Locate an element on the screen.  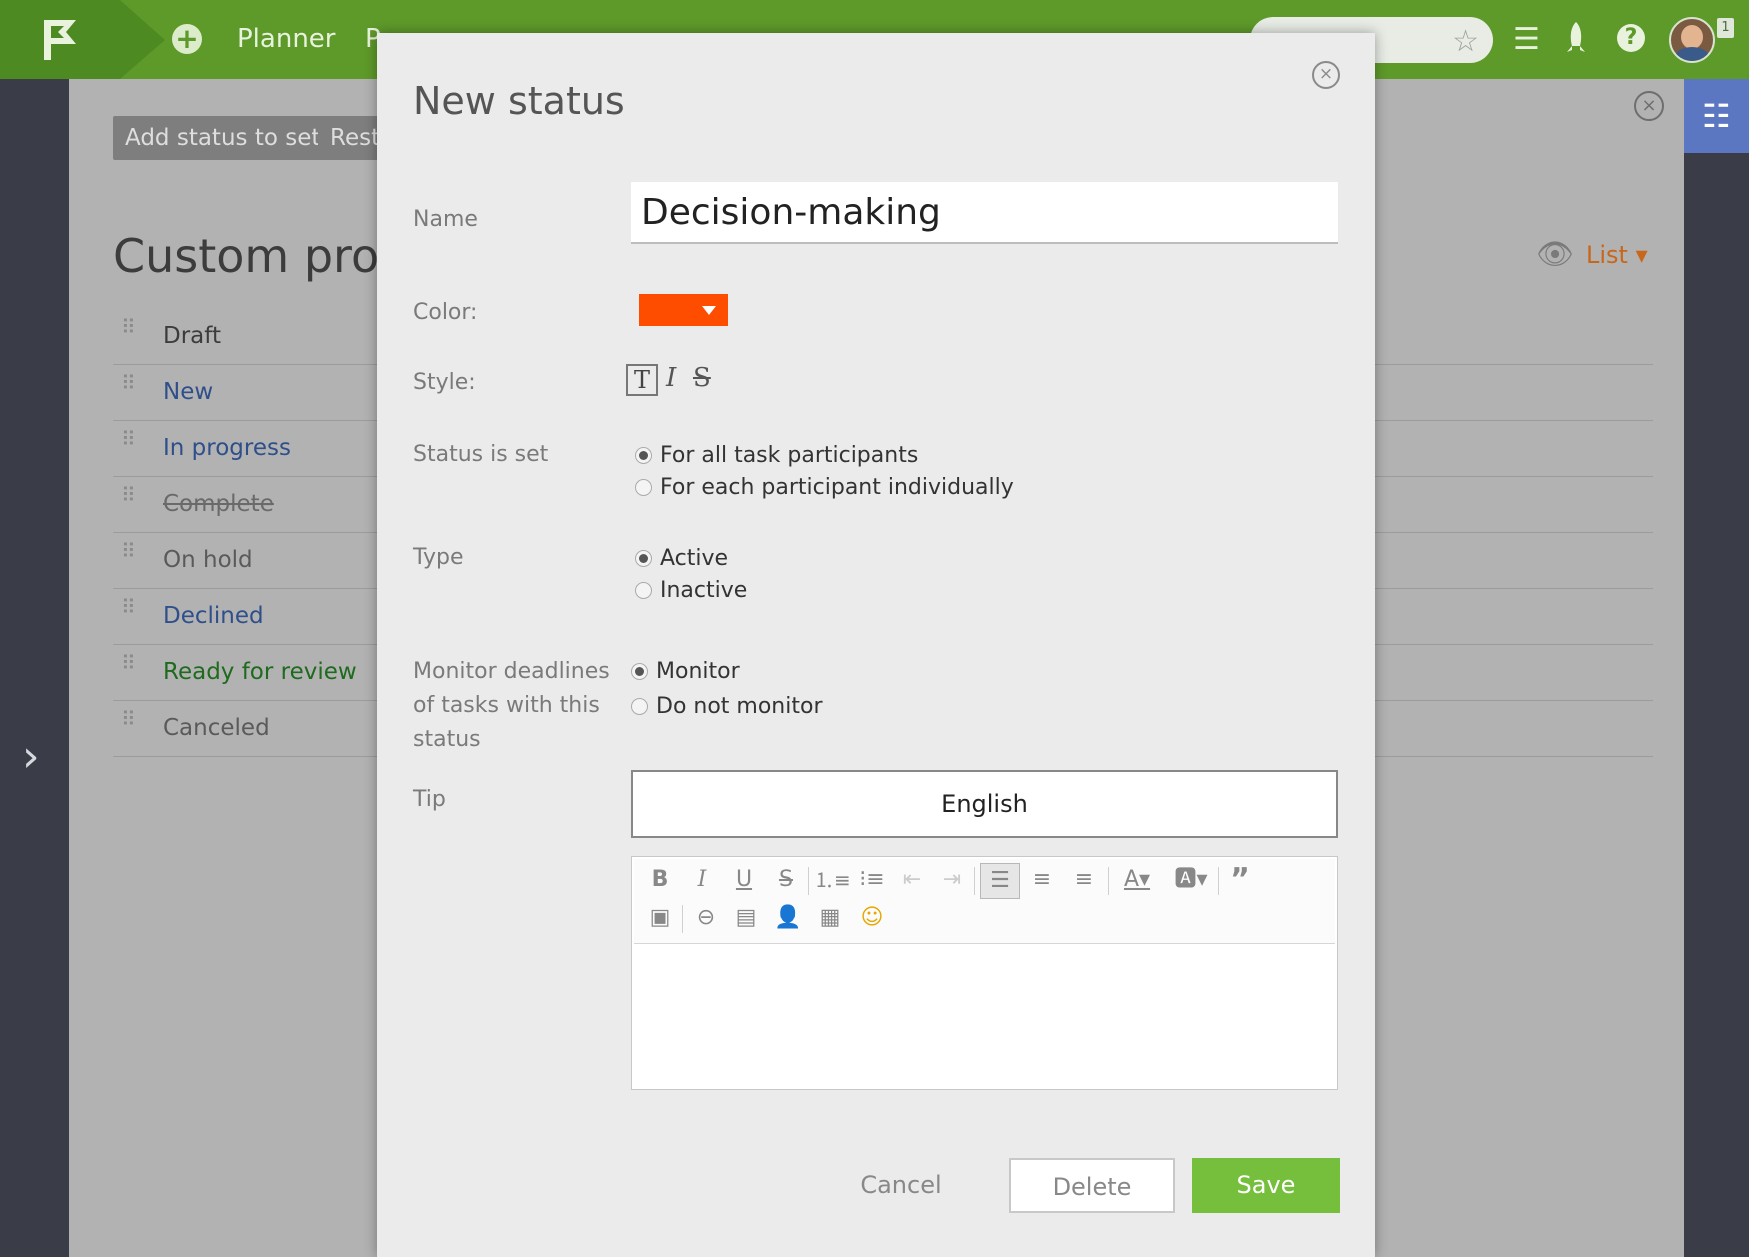
radio-monitor: Monitor is located at coordinates (685, 671).